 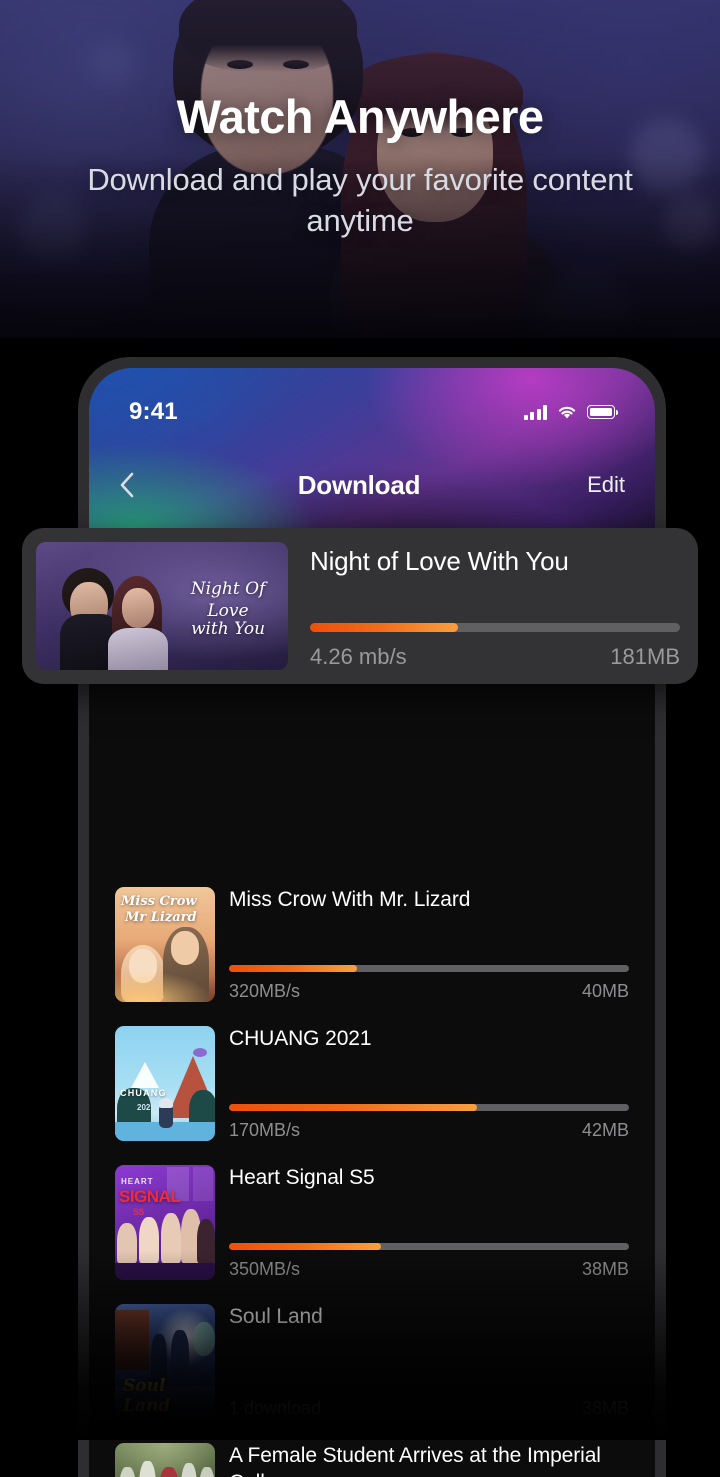 What do you see at coordinates (159, 901) in the screenshot?
I see `poster-text-1: Miss Crow` at bounding box center [159, 901].